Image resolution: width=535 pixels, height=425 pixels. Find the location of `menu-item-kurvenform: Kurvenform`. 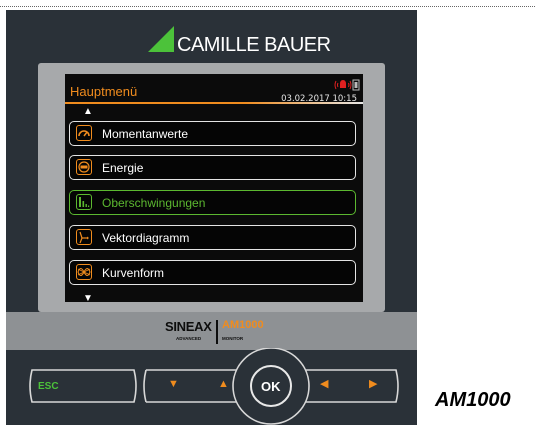

menu-item-kurvenform: Kurvenform is located at coordinates (212, 272).